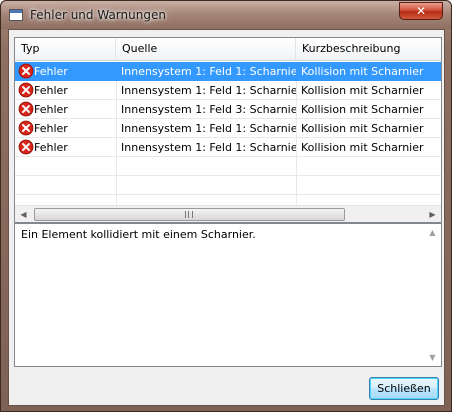  I want to click on cell-quelle: Innensystem 1: Feld 3: Scharnier, so click(208, 109).